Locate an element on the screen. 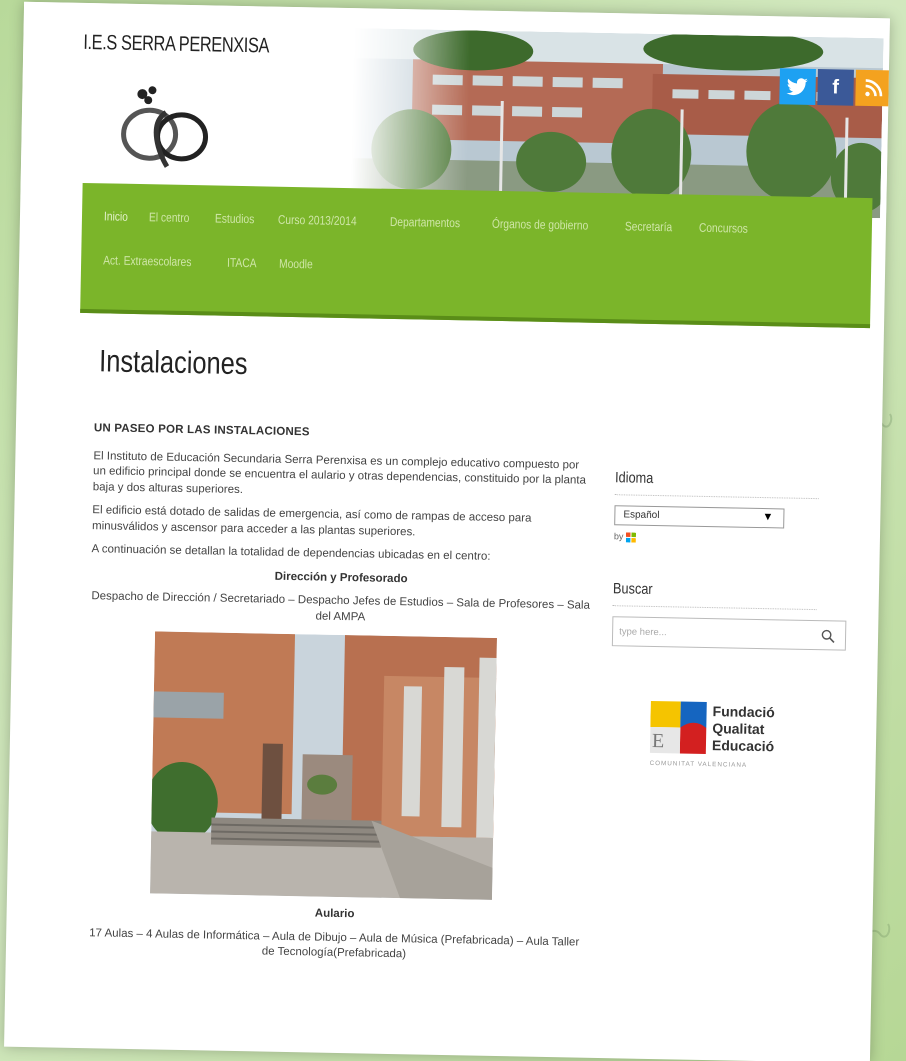  language-select: Español ▼ is located at coordinates (699, 517).